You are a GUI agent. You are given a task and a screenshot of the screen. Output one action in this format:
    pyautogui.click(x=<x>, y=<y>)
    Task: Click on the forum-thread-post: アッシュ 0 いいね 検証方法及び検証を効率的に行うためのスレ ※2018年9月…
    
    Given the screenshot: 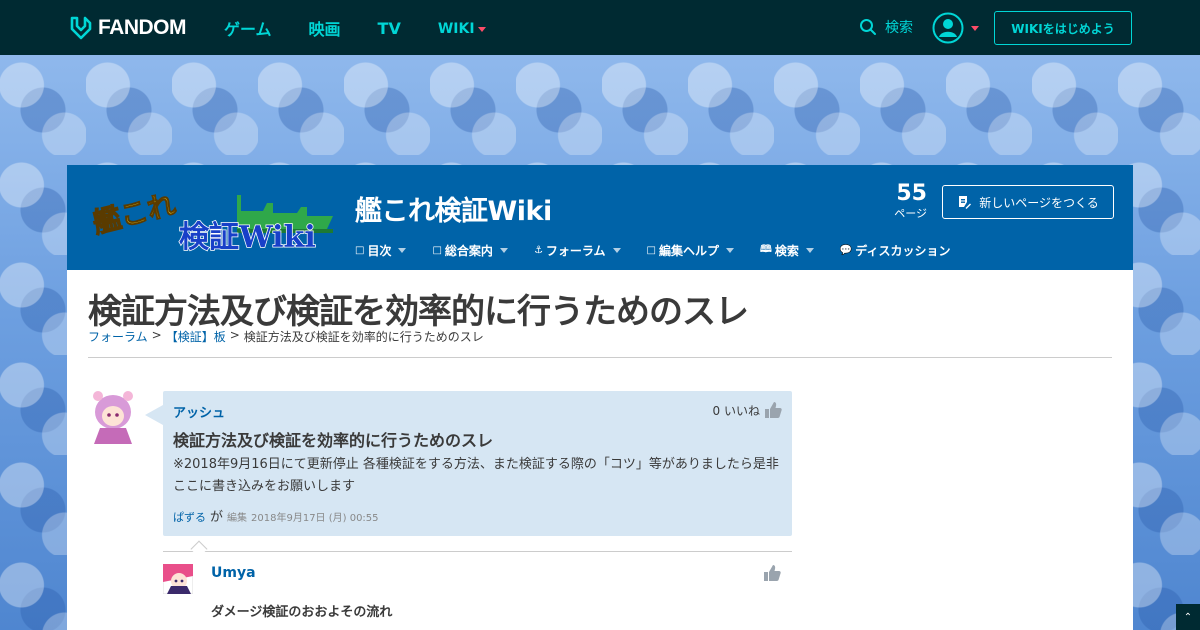 What is the action you would take?
    pyautogui.click(x=468, y=463)
    